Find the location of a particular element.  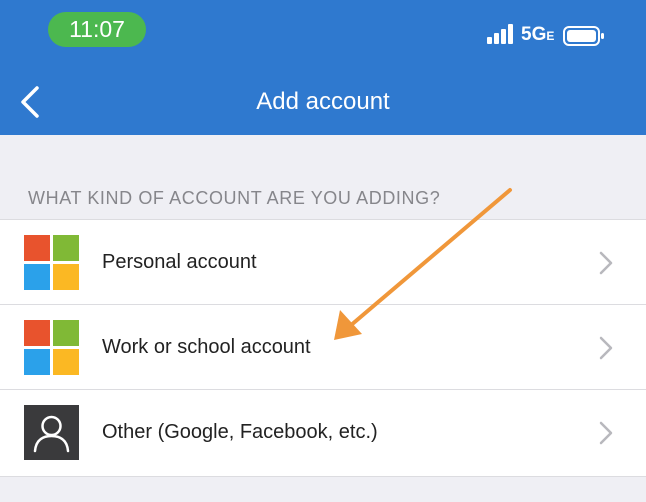

battery-icon is located at coordinates (583, 36).